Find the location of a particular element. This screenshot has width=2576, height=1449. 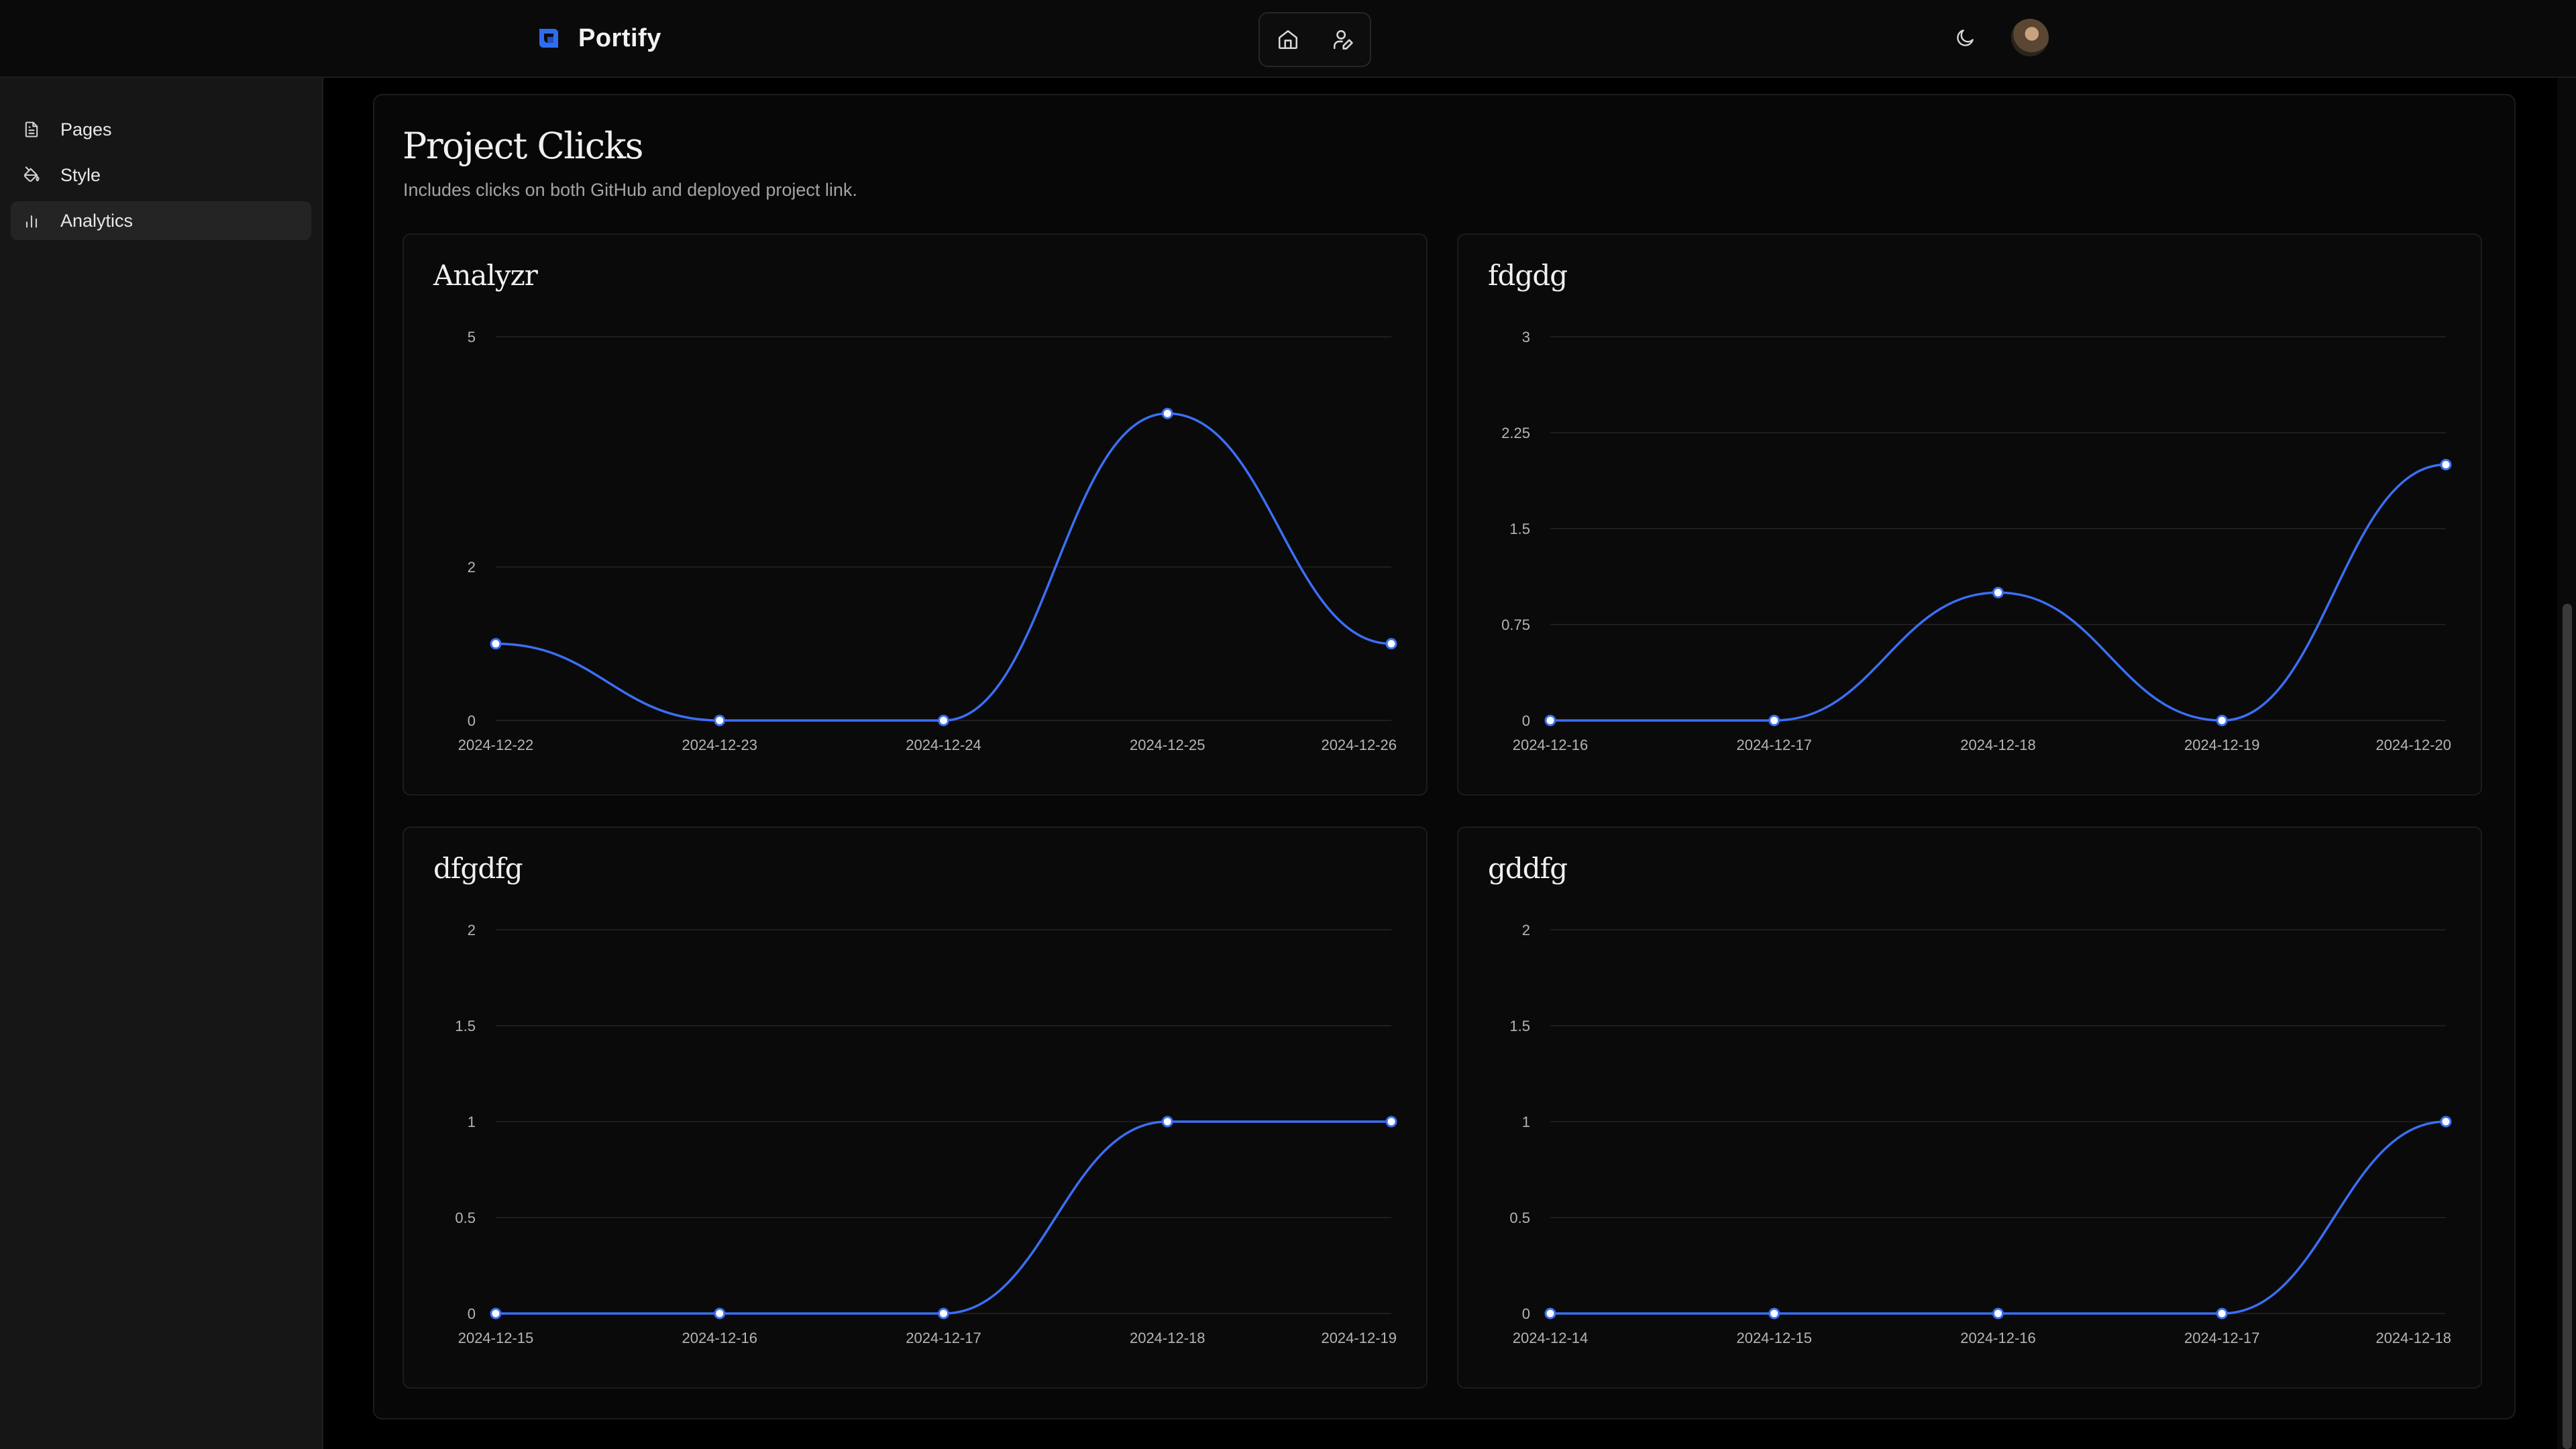

x-tick-label: 2024-12-25 is located at coordinates (1167, 745).